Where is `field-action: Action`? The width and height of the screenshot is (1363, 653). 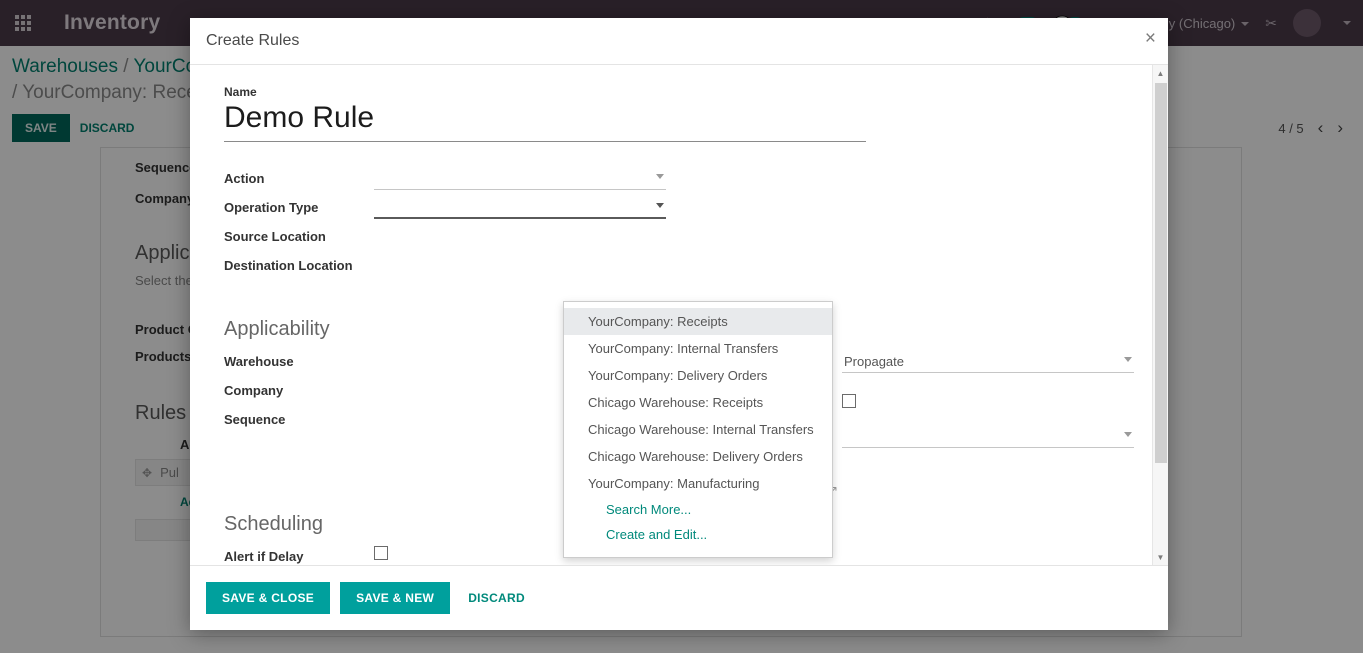
field-action: Action is located at coordinates (445, 179).